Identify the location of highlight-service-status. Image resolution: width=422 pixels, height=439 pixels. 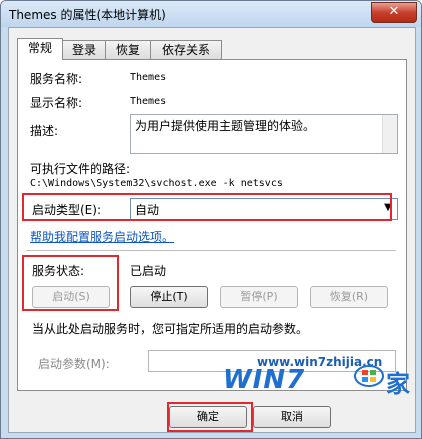
(70, 283).